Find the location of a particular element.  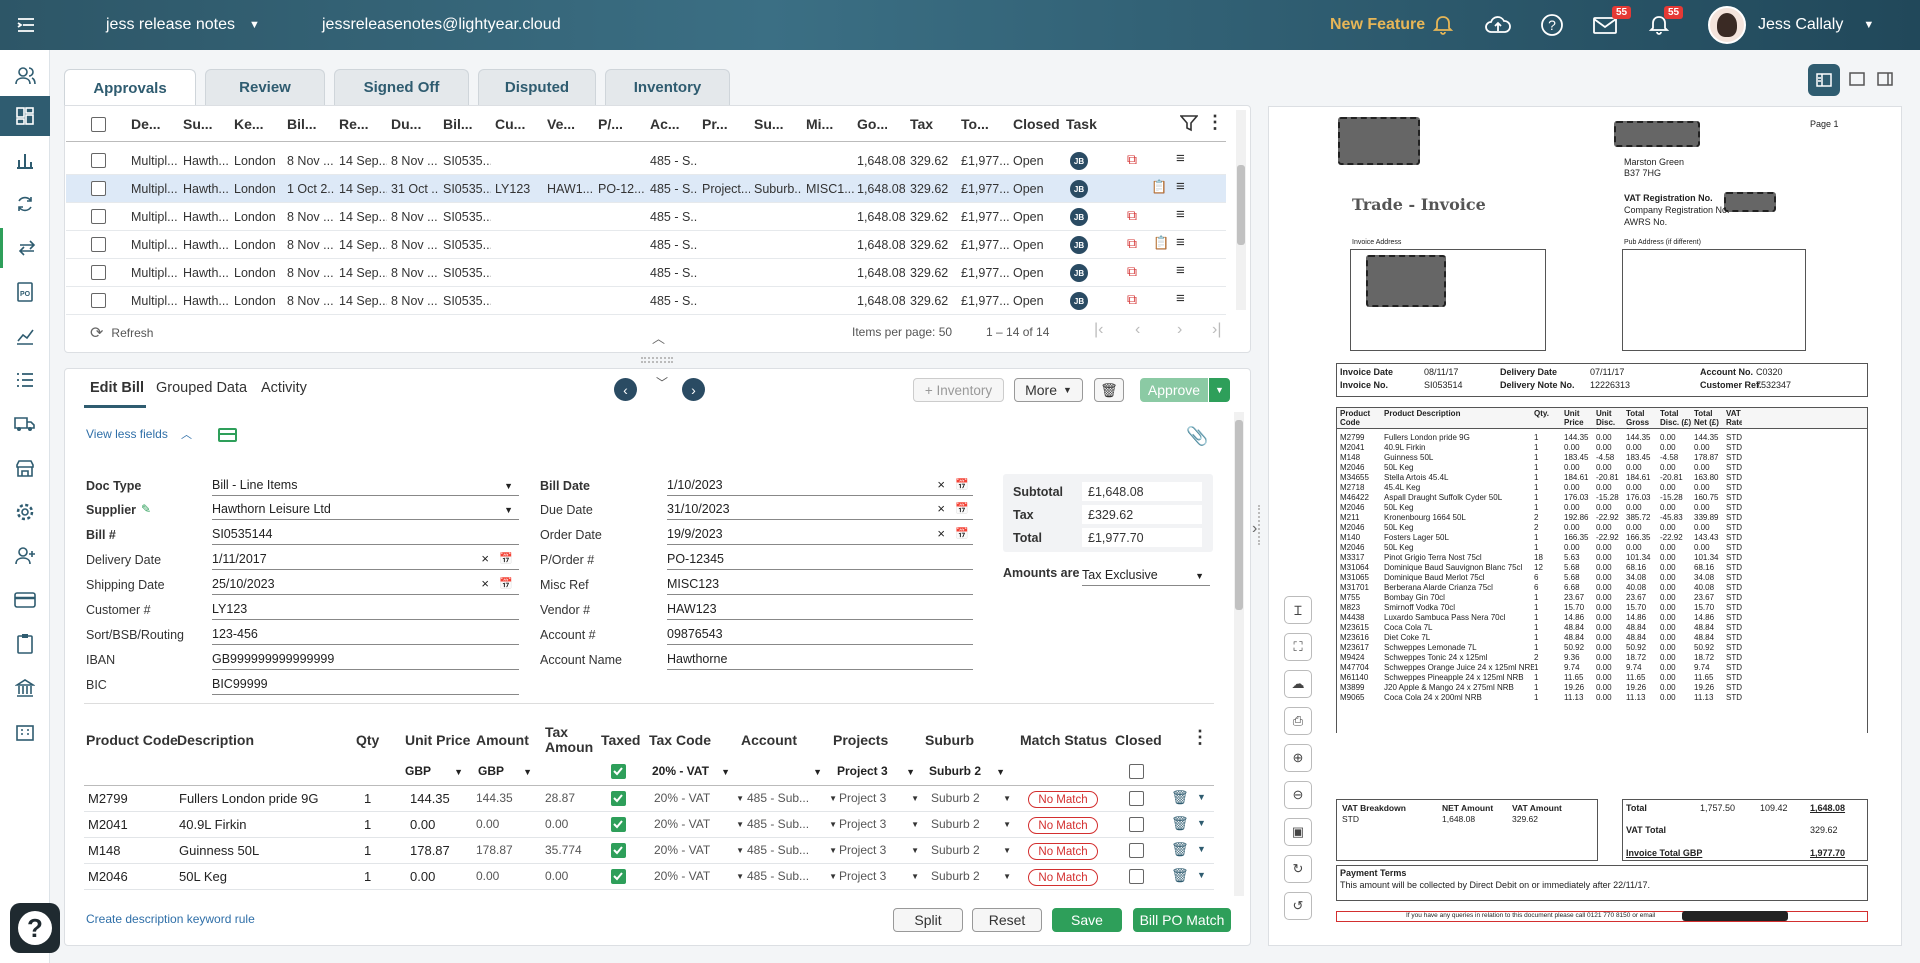

org-selector: jess release notes ▼ is located at coordinates (183, 25).